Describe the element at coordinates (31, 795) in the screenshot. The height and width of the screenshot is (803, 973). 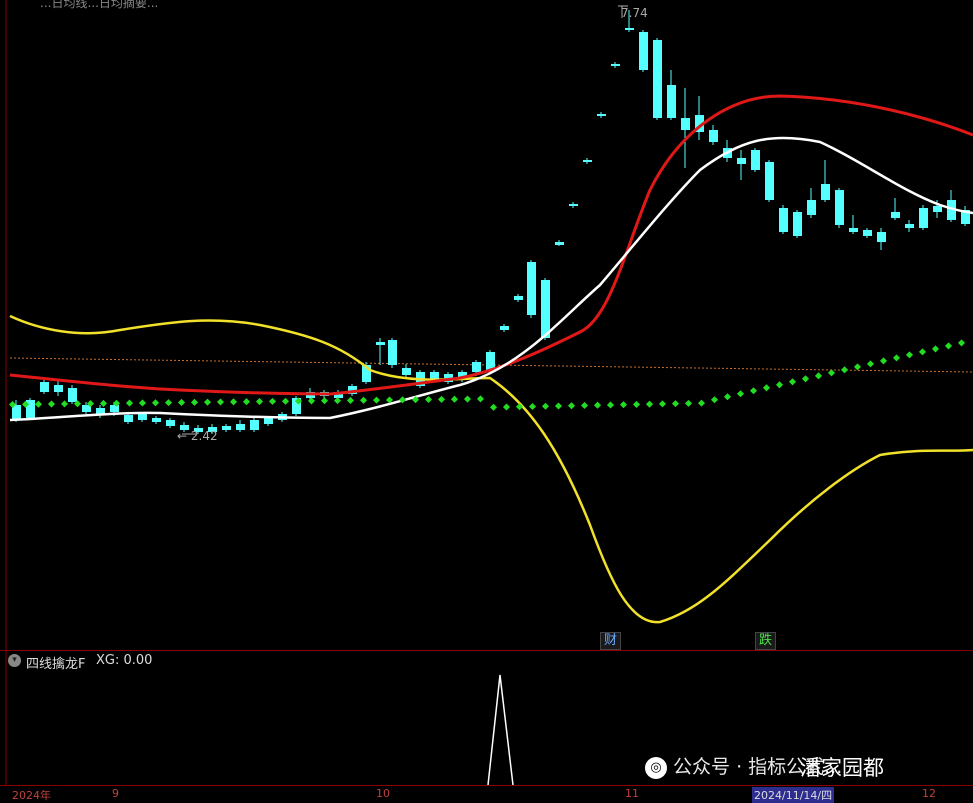
I see `date-label-year: 2024年` at that location.